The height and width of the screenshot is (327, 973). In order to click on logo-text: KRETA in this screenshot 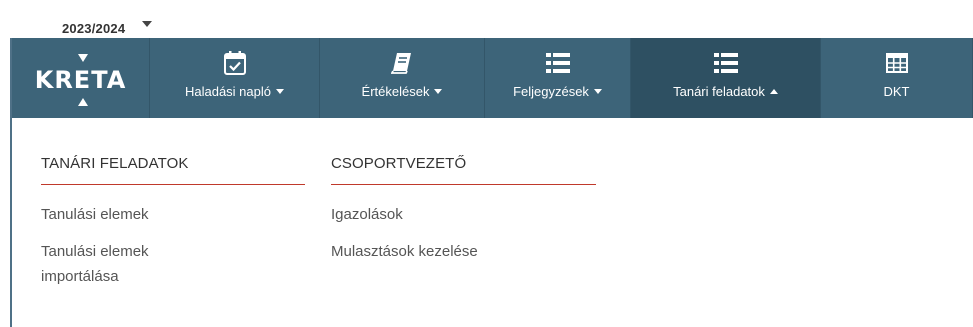, I will do `click(81, 80)`.